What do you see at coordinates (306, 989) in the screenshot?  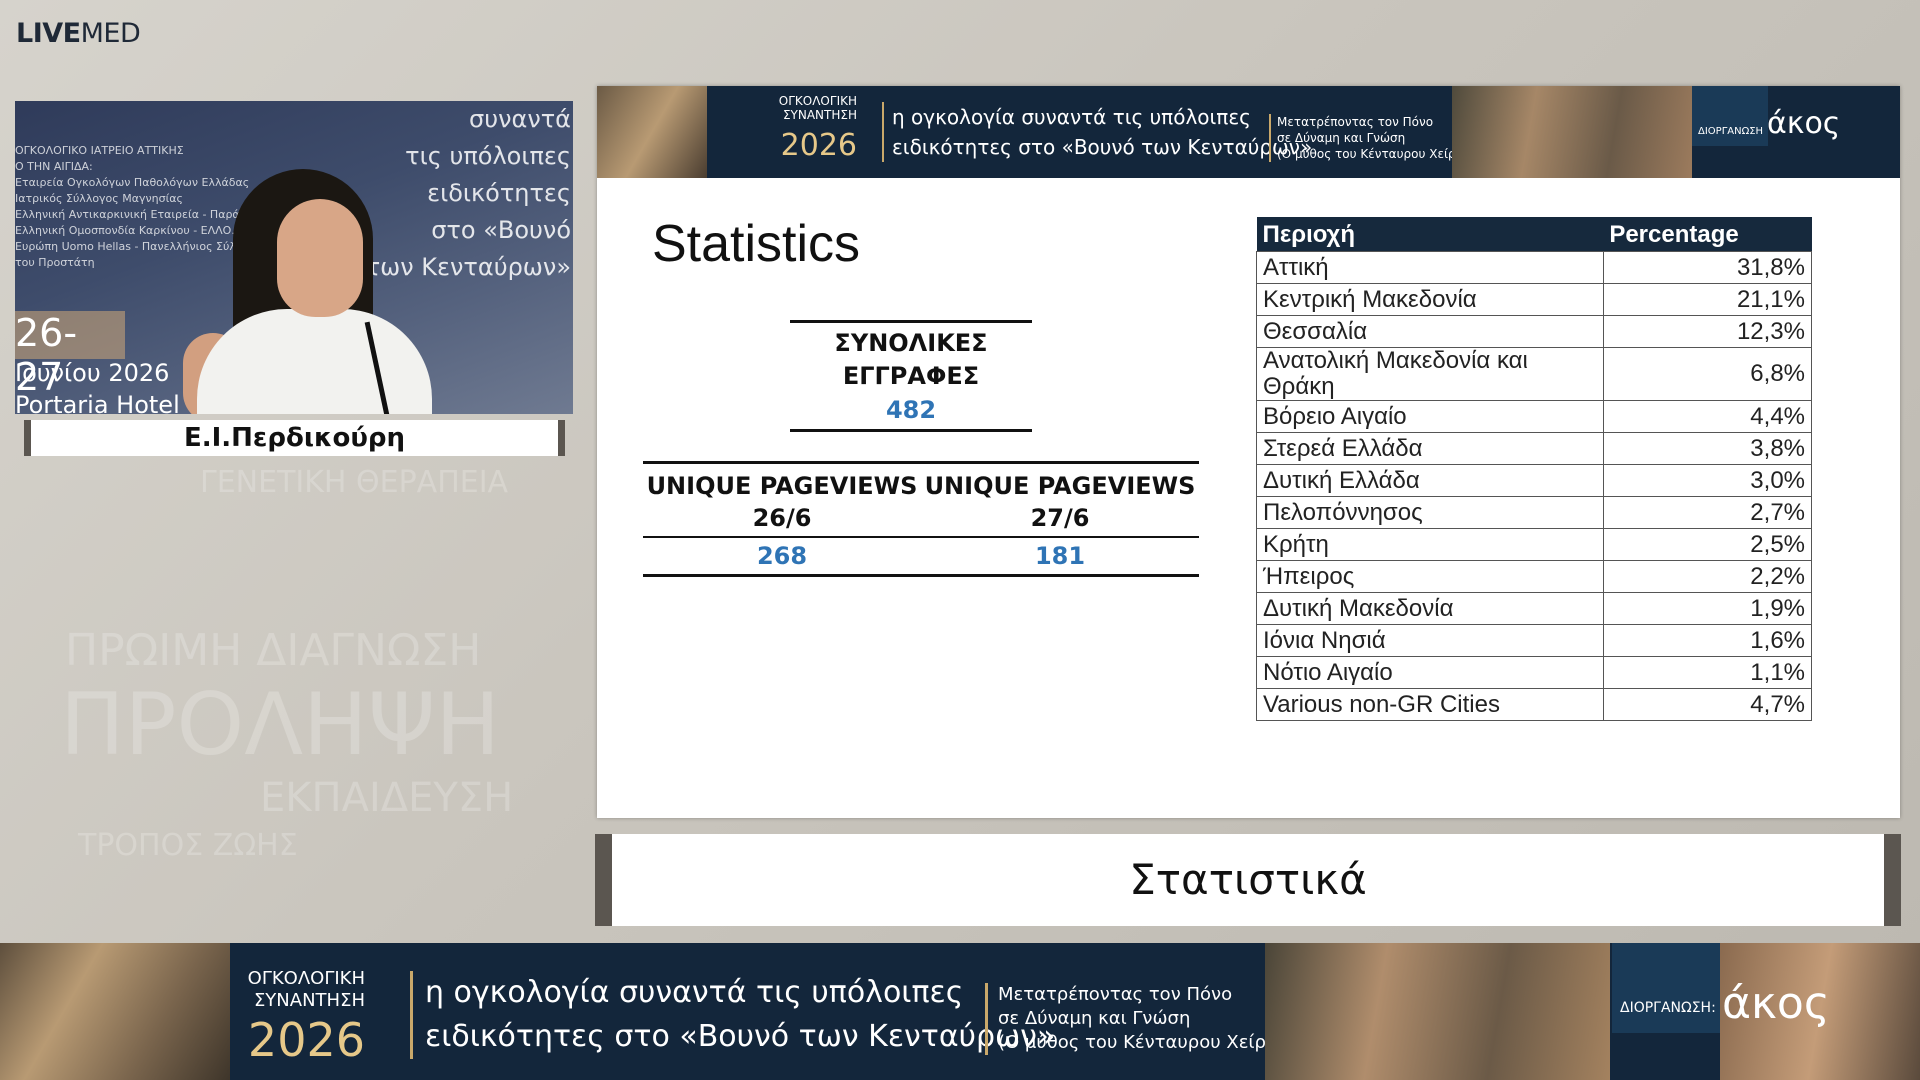 I see `bottom-conference: ΟΓΚΟΛΟΓΙΚΗ ΣΥΝΑΝΤΗΣΗ` at bounding box center [306, 989].